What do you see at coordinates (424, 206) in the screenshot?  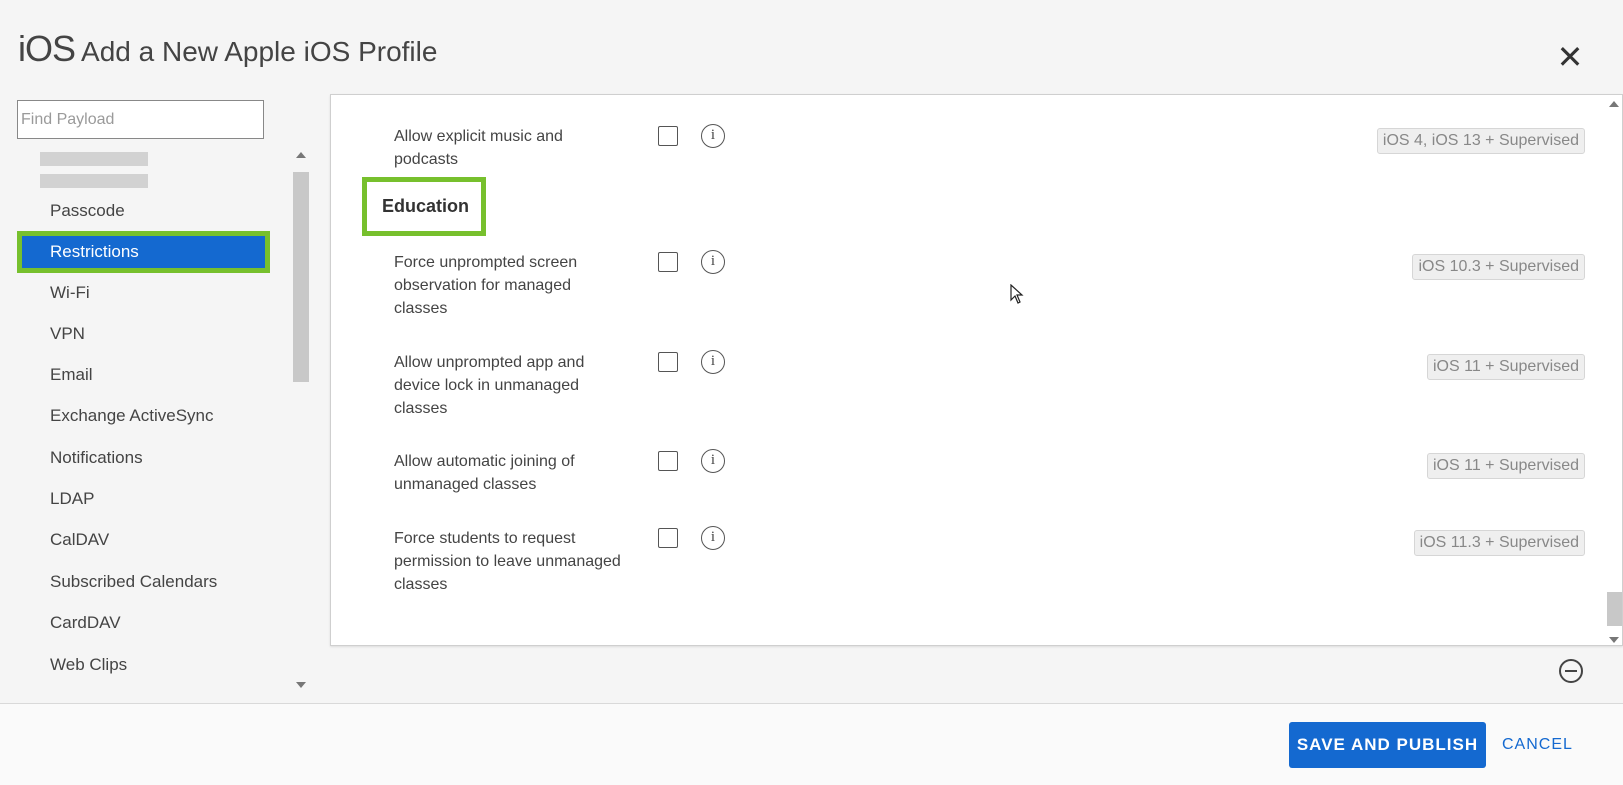 I see `section-heading-education: Education` at bounding box center [424, 206].